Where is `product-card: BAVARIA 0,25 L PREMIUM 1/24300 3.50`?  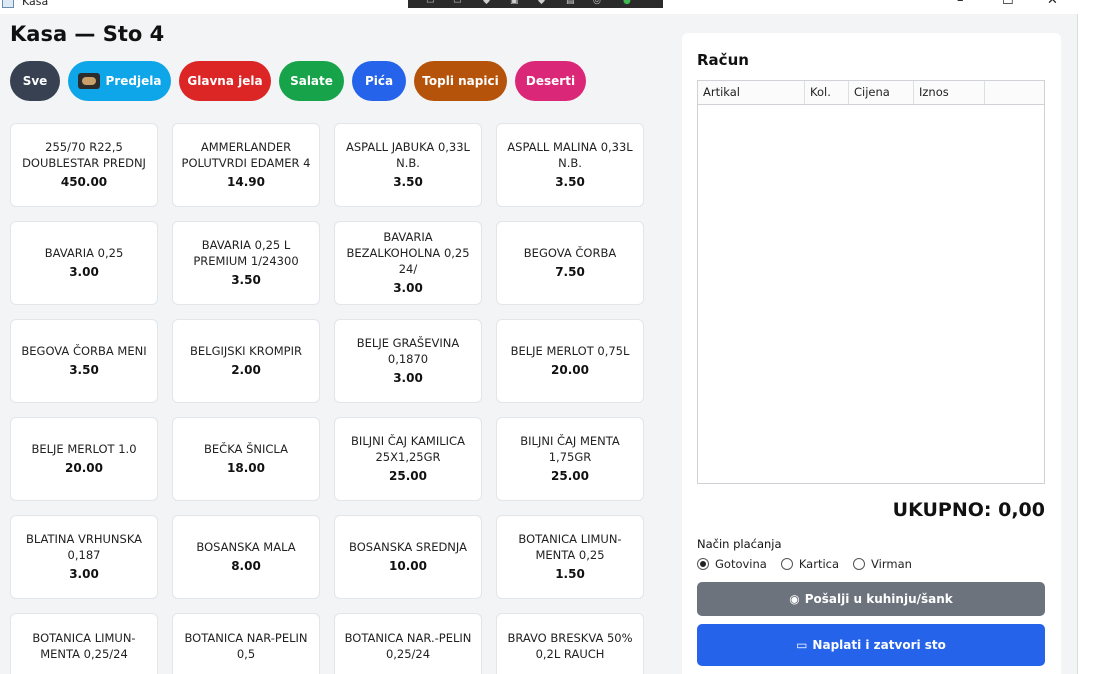 product-card: BAVARIA 0,25 L PREMIUM 1/24300 3.50 is located at coordinates (246, 263).